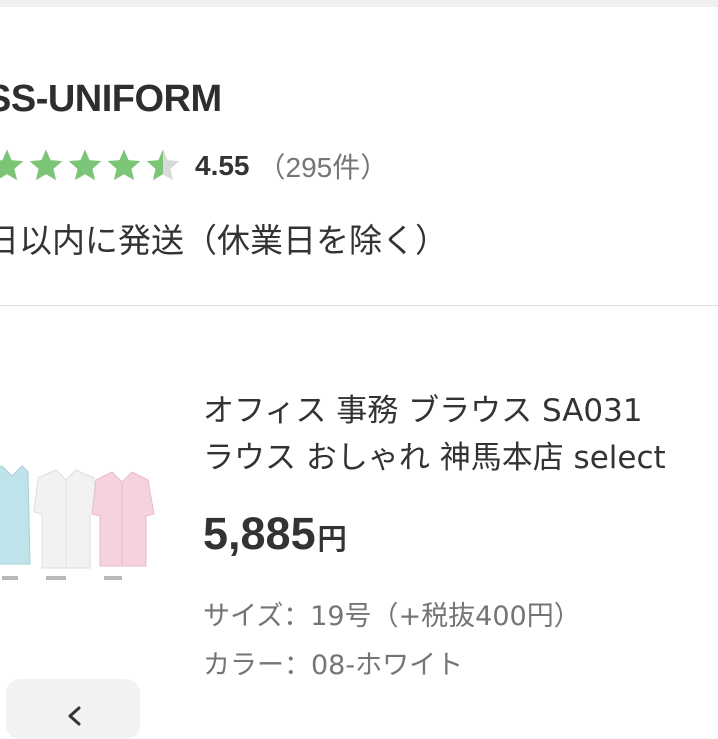 The width and height of the screenshot is (718, 739). I want to click on product-title-line-2: ラウス おしゃれ 神馬本店 select, so click(434, 458).